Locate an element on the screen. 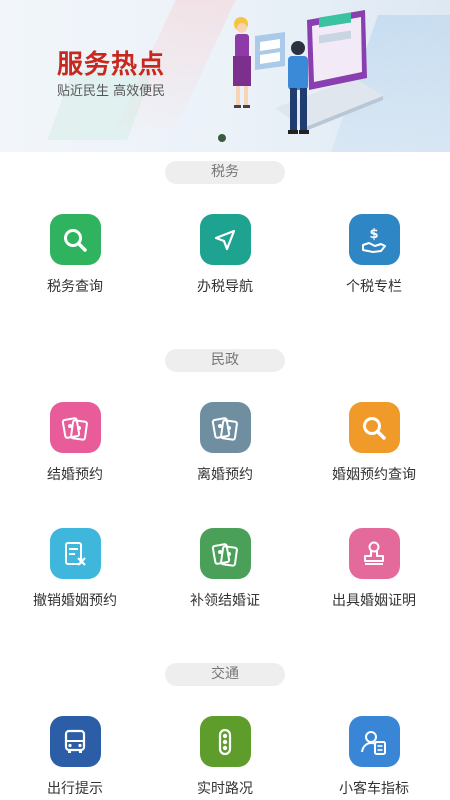 The image size is (450, 800). tile-label: 出具婚姻证明 is located at coordinates (374, 601).